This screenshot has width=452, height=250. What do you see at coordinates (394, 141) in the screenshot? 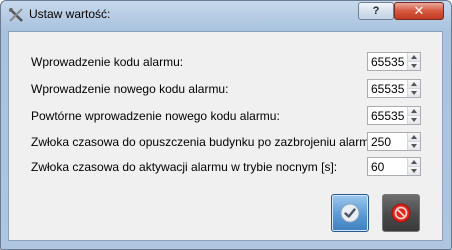
I see `value-spinbox: 250` at bounding box center [394, 141].